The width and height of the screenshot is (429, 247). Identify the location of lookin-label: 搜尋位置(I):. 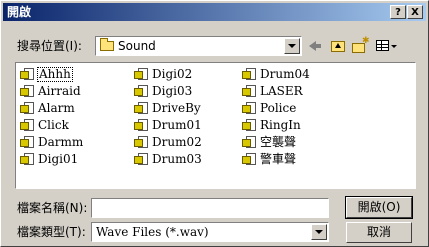
(49, 46).